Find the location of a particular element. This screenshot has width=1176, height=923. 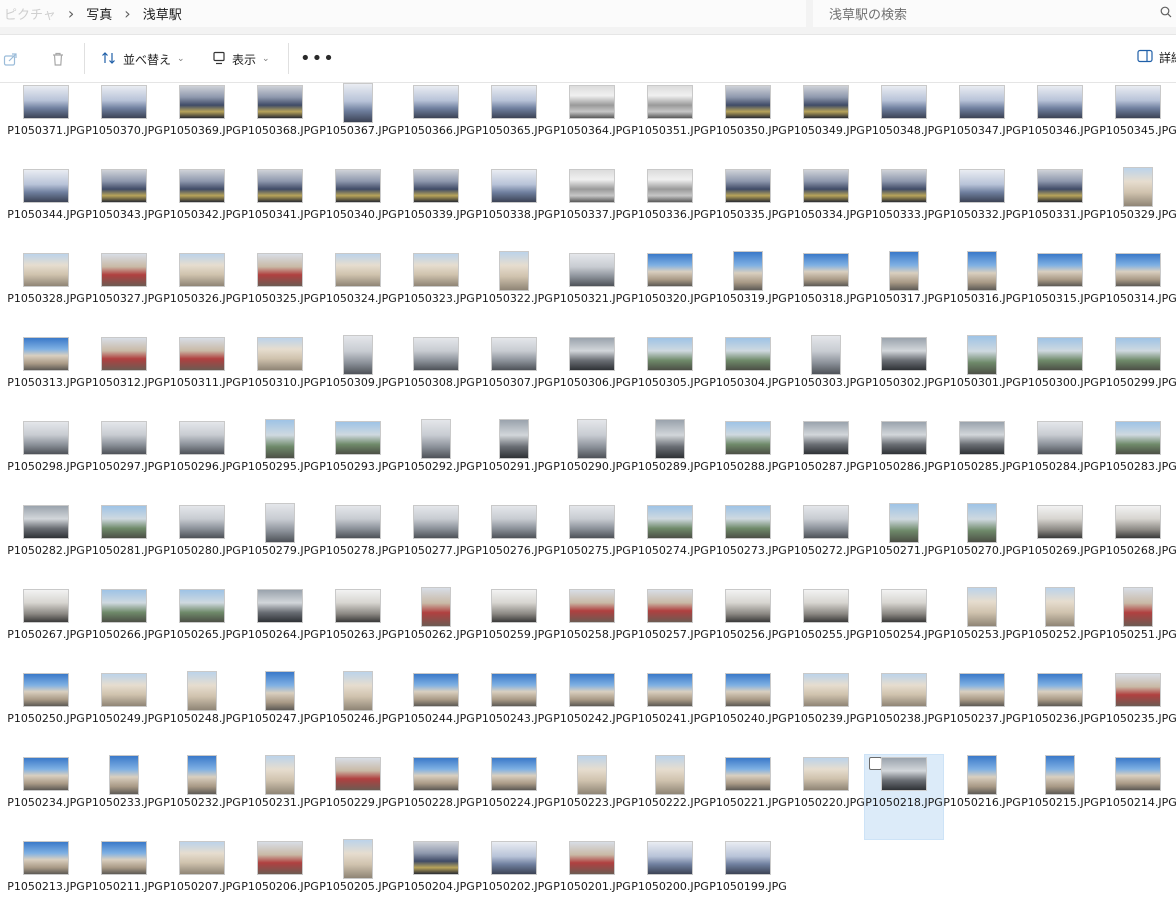

file-item: P1050367.JPG is located at coordinates (358, 125).